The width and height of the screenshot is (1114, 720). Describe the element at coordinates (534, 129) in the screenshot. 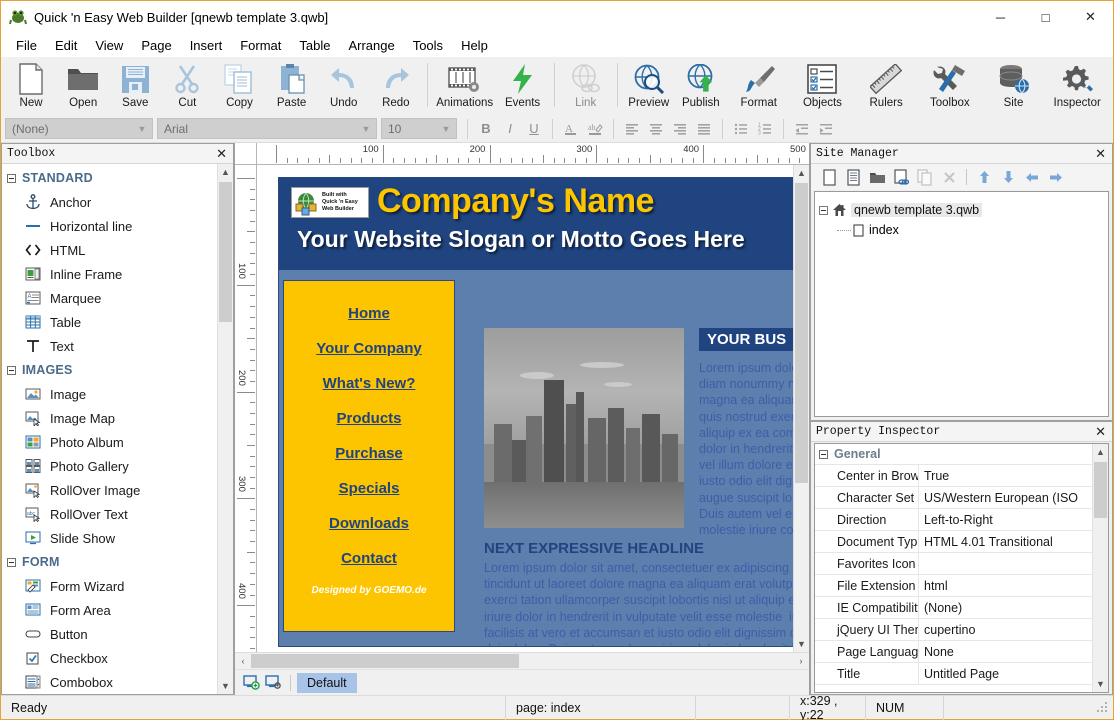

I see `underline-button: U` at that location.